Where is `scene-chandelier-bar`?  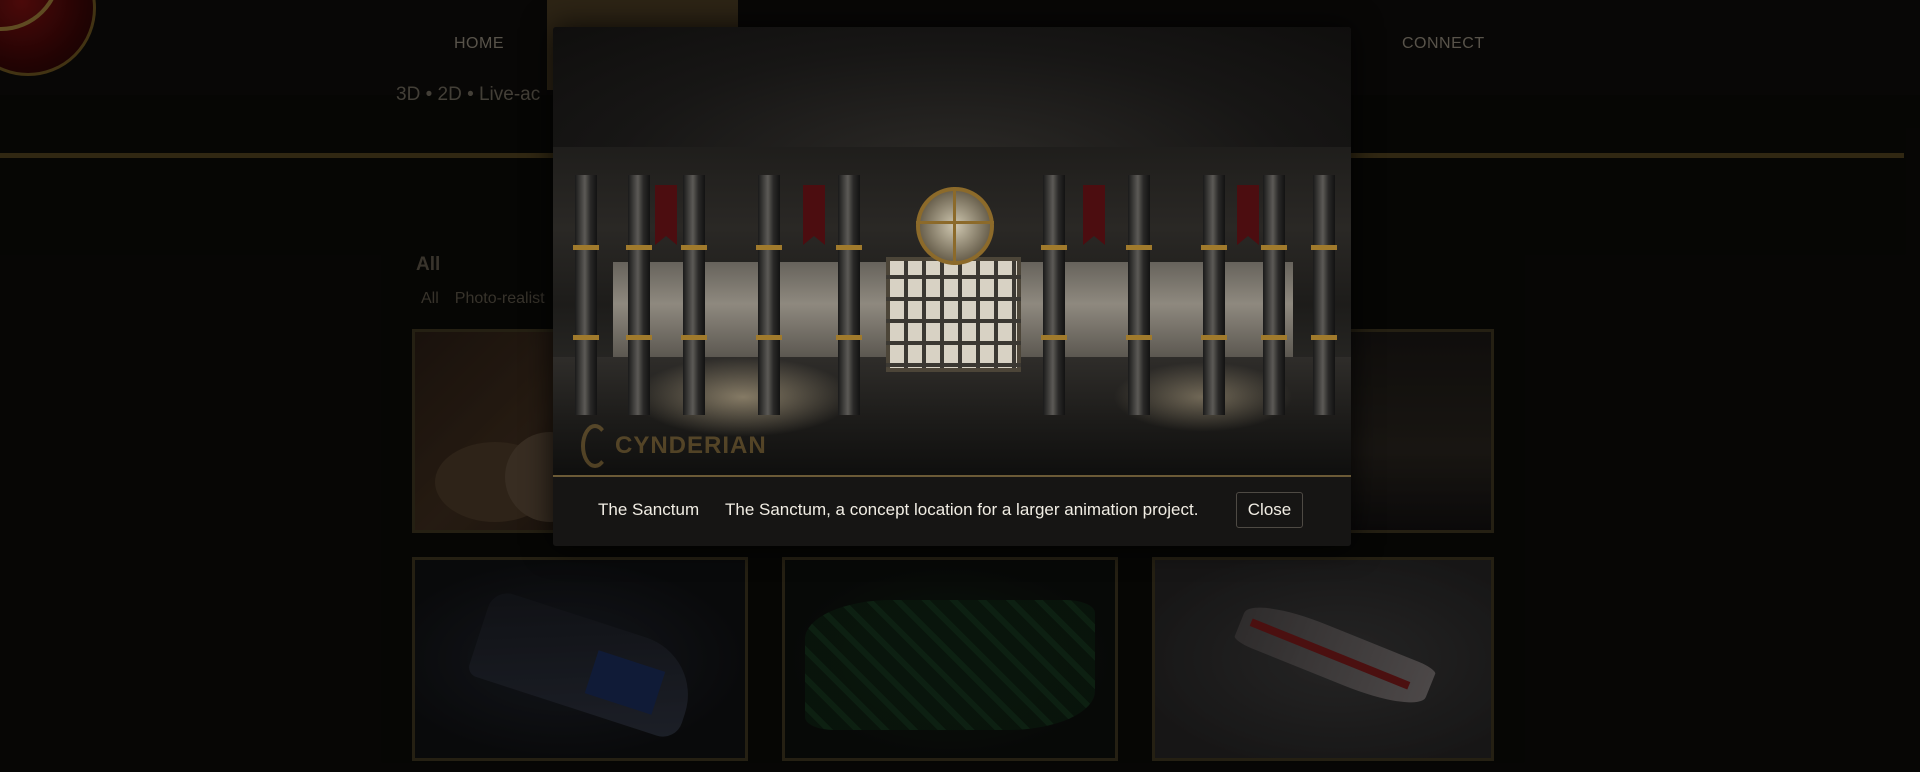
scene-chandelier-bar is located at coordinates (954, 226).